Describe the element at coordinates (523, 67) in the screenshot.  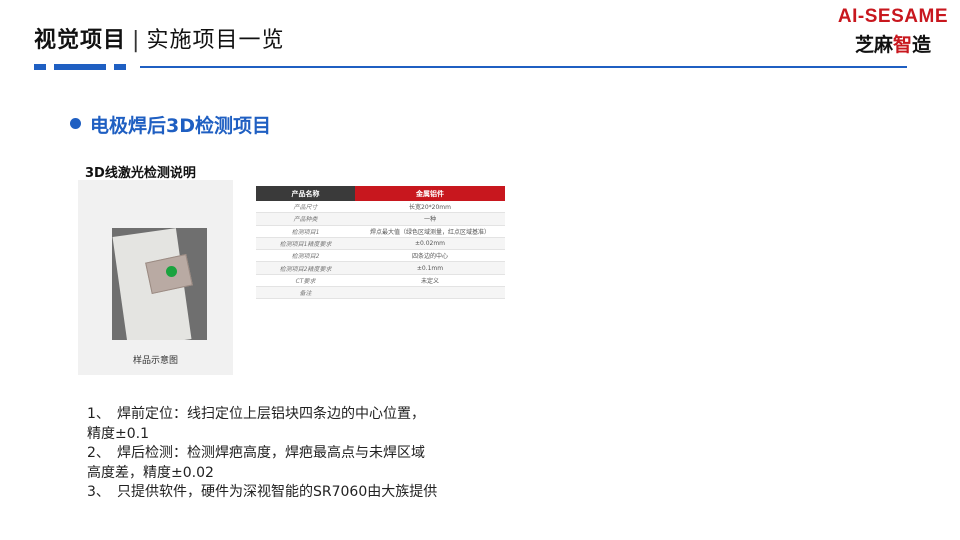
I see `header-rule` at that location.